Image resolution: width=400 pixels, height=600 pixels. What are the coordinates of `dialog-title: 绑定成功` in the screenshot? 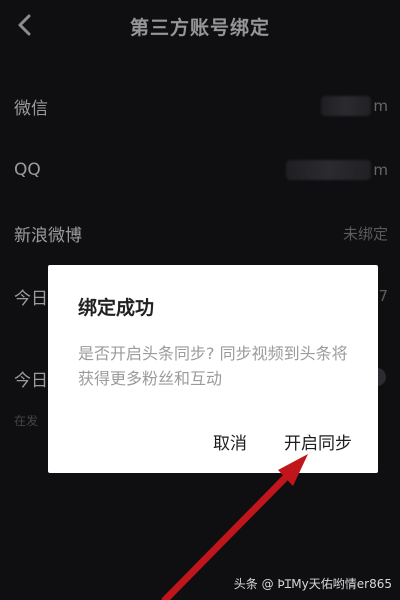 It's located at (116, 308).